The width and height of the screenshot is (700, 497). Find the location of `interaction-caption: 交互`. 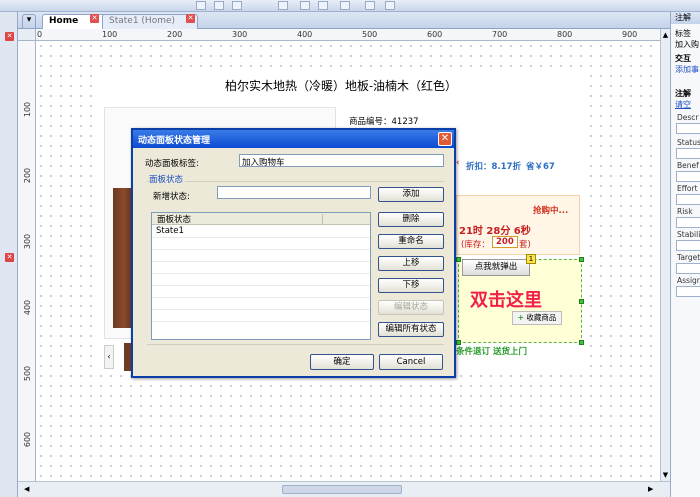

interaction-caption: 交互 is located at coordinates (683, 58).